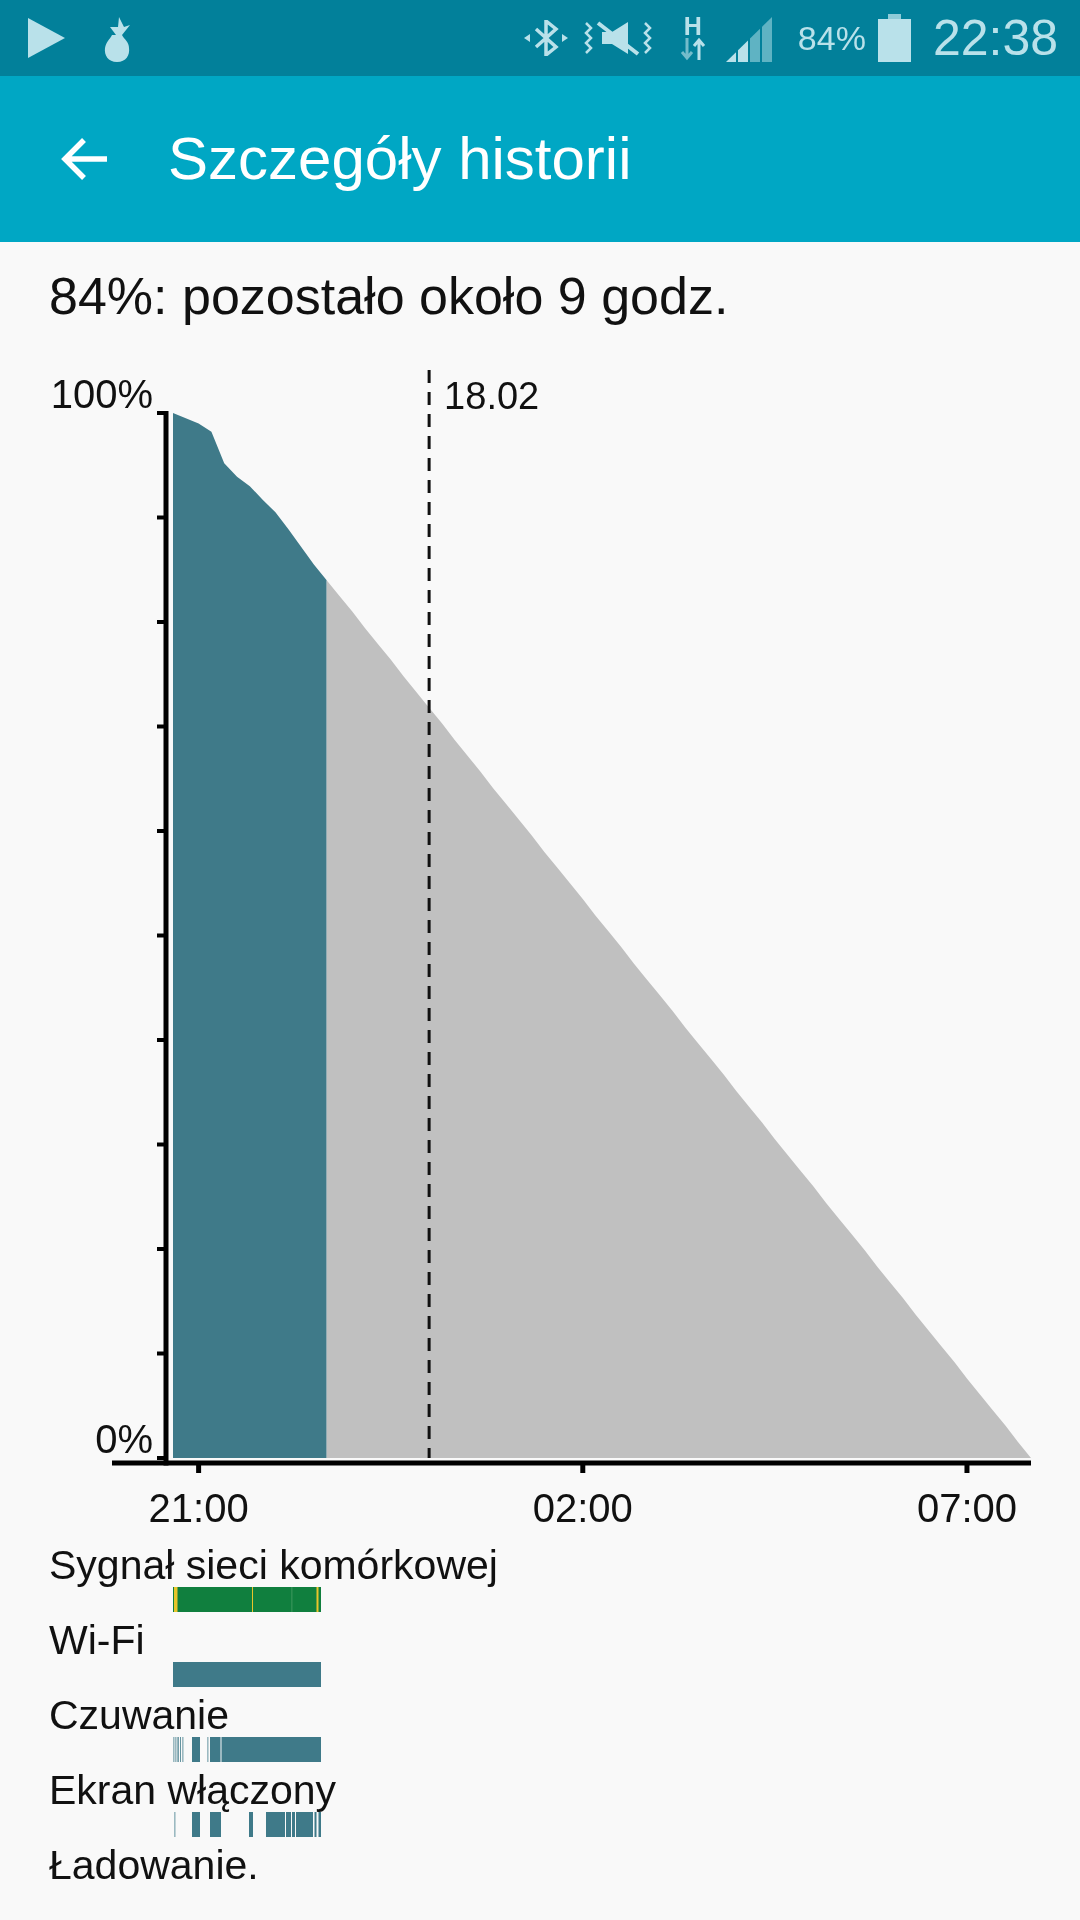  What do you see at coordinates (193, 1790) in the screenshot?
I see `timeline-label: Ekran włączony` at bounding box center [193, 1790].